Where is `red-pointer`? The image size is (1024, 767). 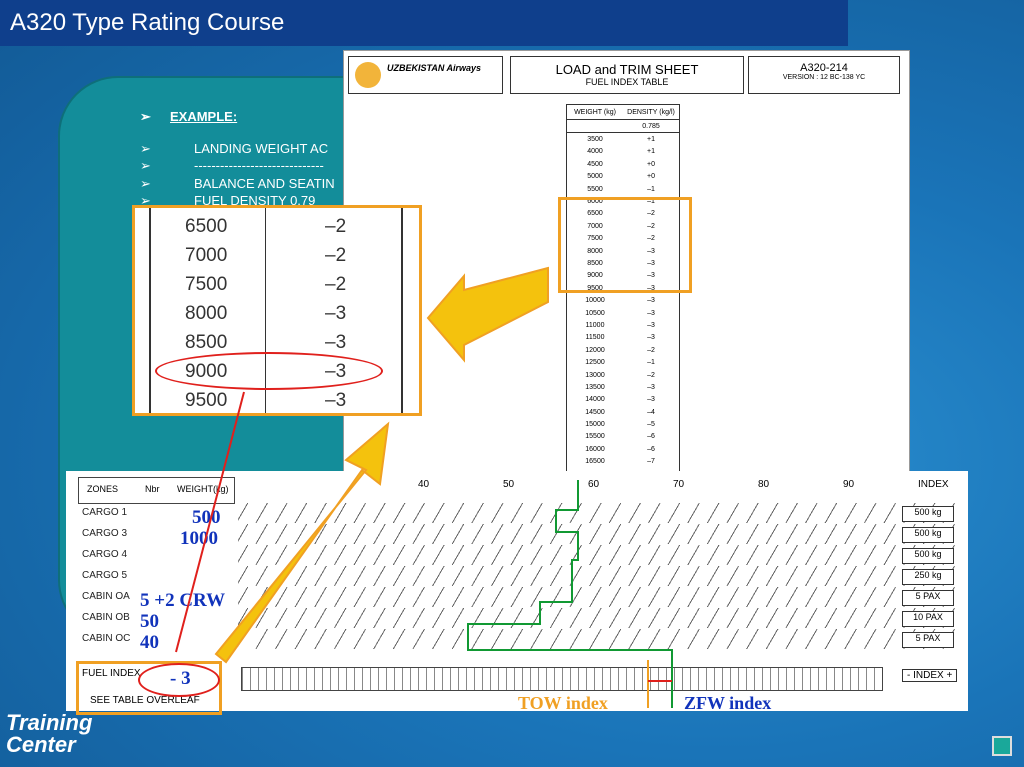
red-pointer is located at coordinates (210, 522).